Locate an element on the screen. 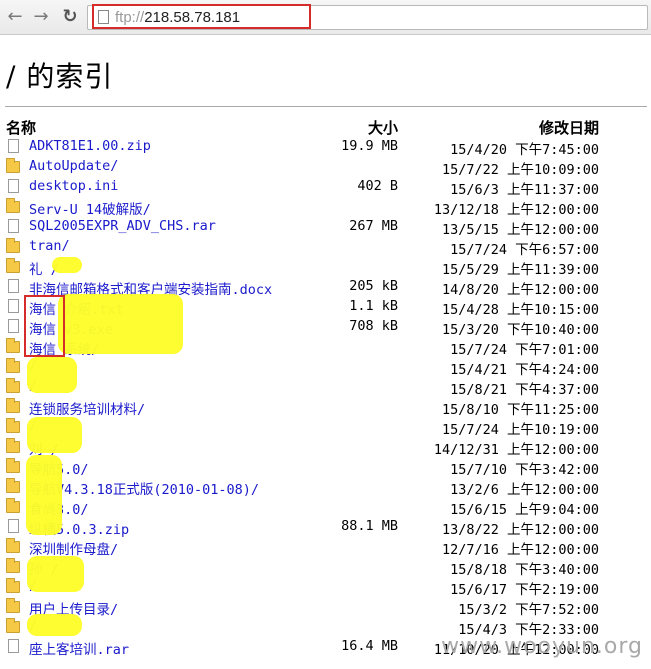 Image resolution: width=651 pixels, height=669 pixels. table-row: 刘 /14/12/31 上午12:00:00 is located at coordinates (325, 447).